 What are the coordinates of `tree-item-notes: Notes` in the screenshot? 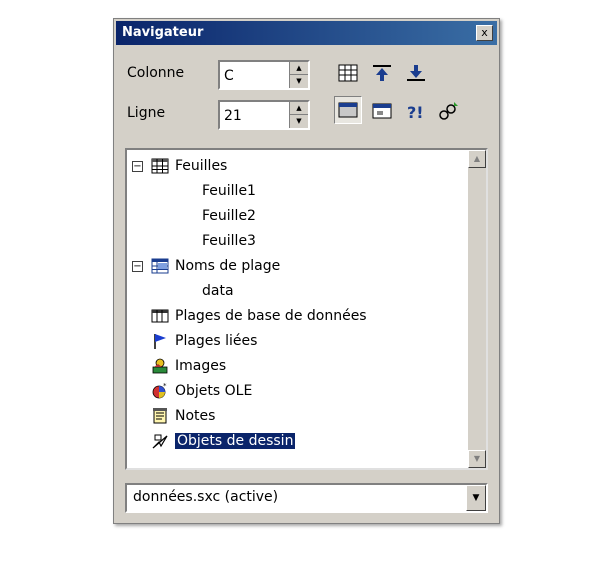 It's located at (183, 416).